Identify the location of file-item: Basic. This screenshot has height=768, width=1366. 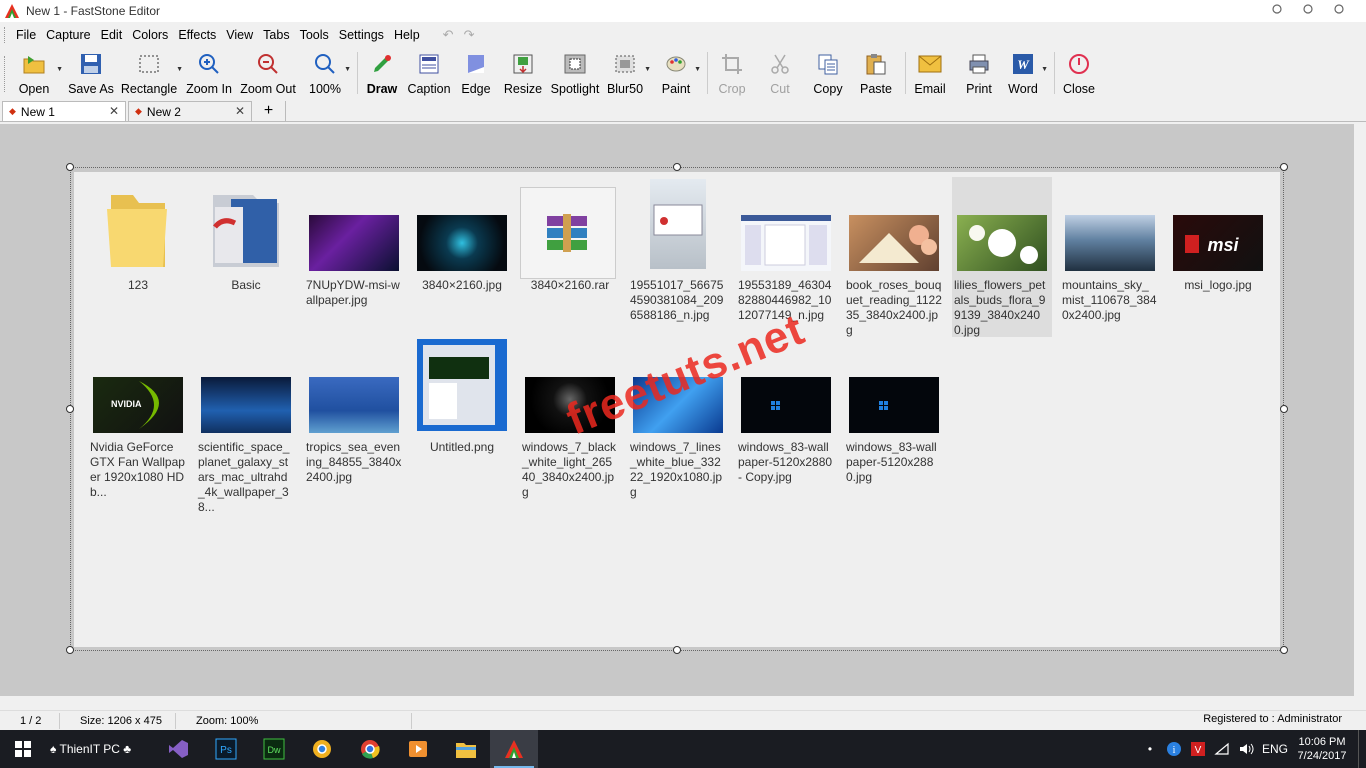
(246, 252).